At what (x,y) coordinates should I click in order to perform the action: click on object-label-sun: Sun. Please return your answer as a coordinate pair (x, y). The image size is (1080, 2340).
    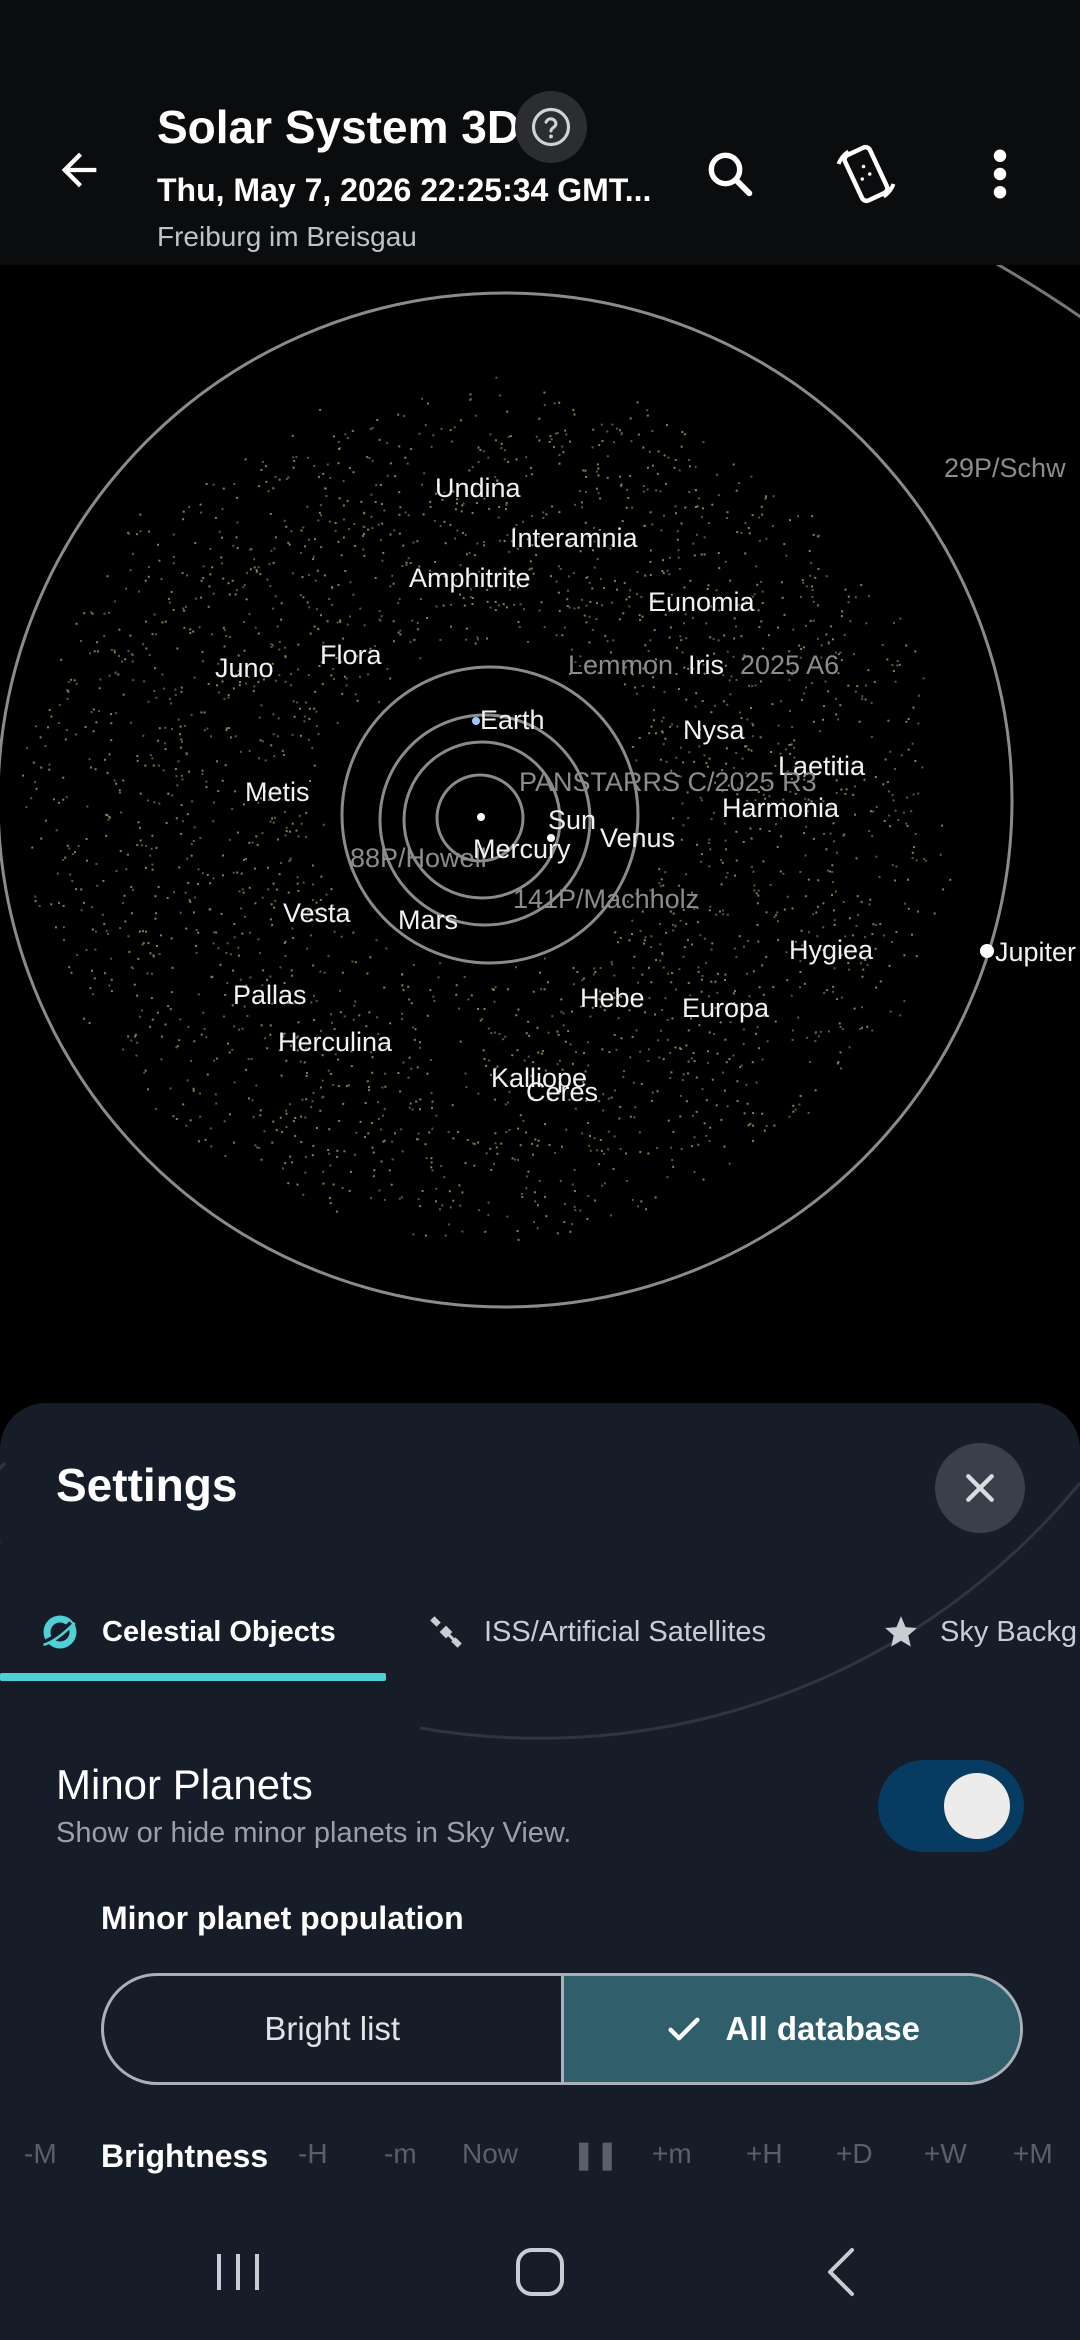
    Looking at the image, I should click on (572, 820).